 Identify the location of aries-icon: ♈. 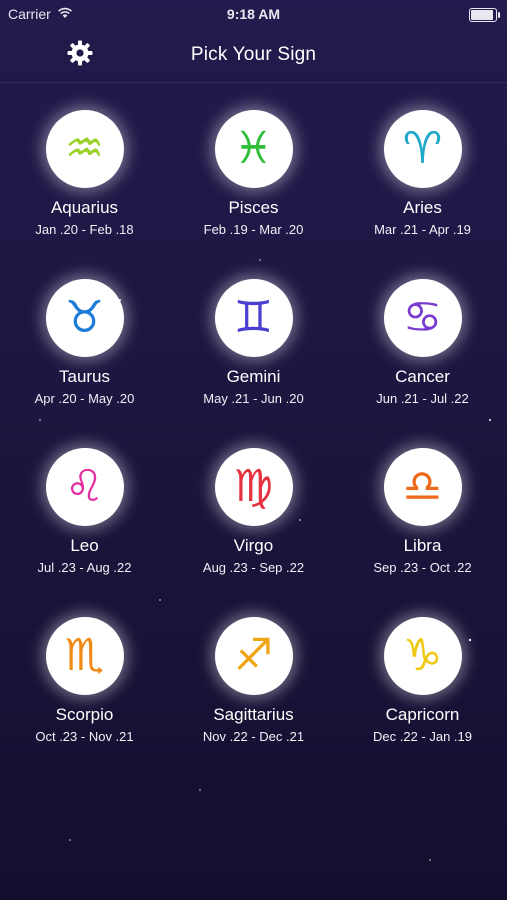
(422, 148).